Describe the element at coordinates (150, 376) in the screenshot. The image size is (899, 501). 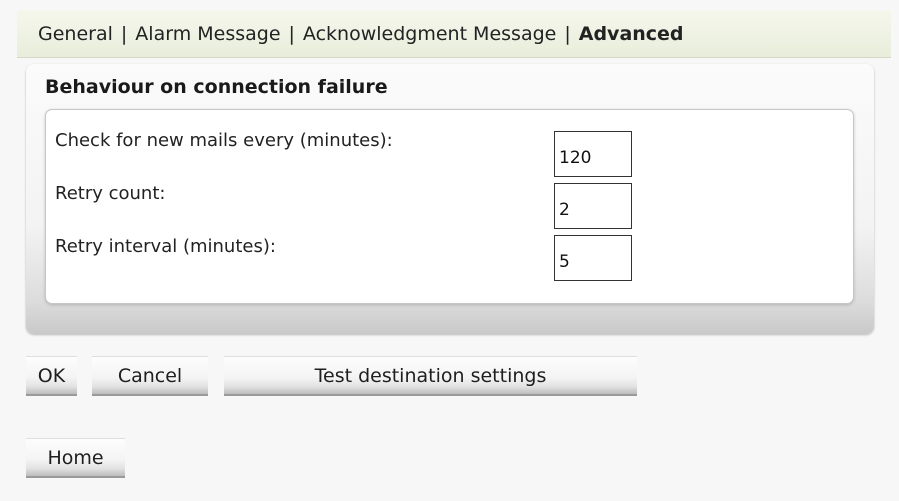
I see `cancel-button: Cancel` at that location.